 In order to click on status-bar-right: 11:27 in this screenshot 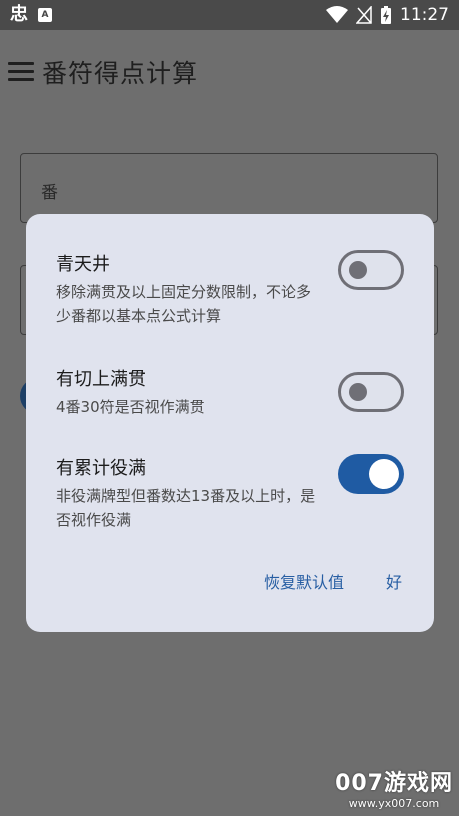, I will do `click(387, 15)`.